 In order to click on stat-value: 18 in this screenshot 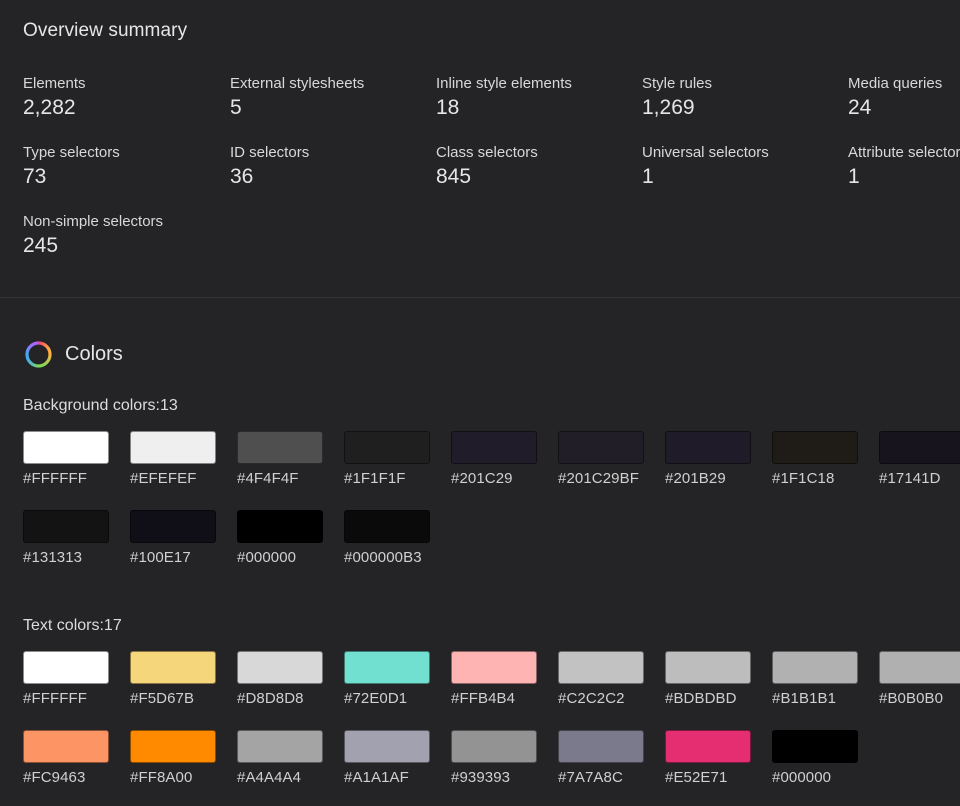, I will do `click(448, 107)`.